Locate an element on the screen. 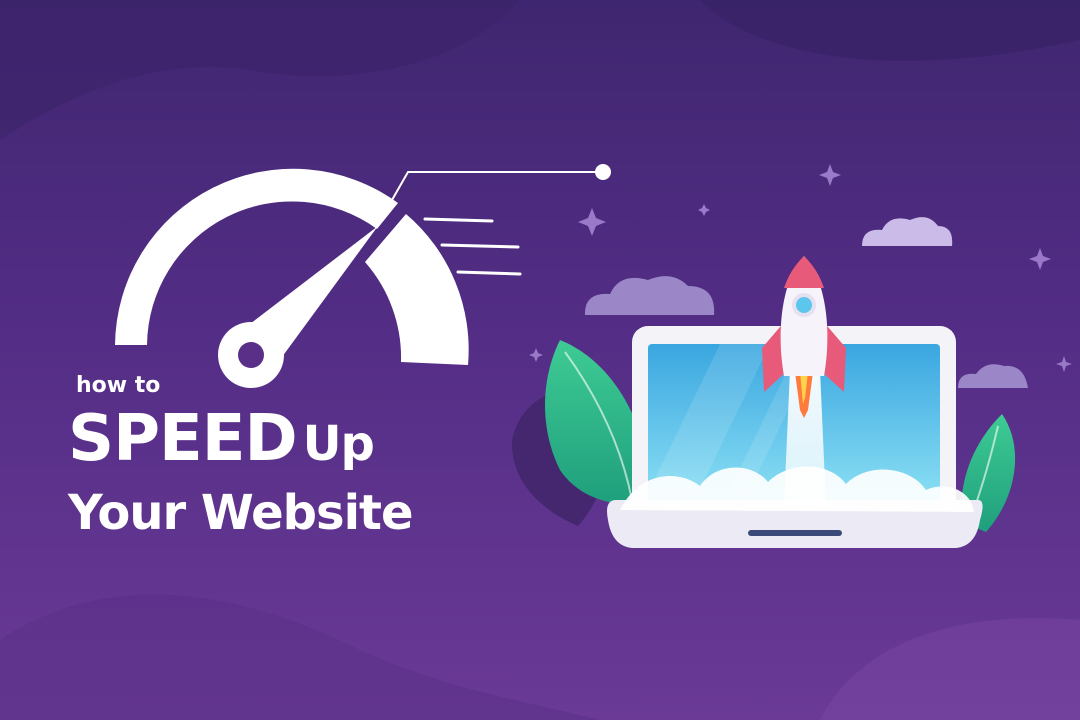  headline-kicker: how to is located at coordinates (118, 385).